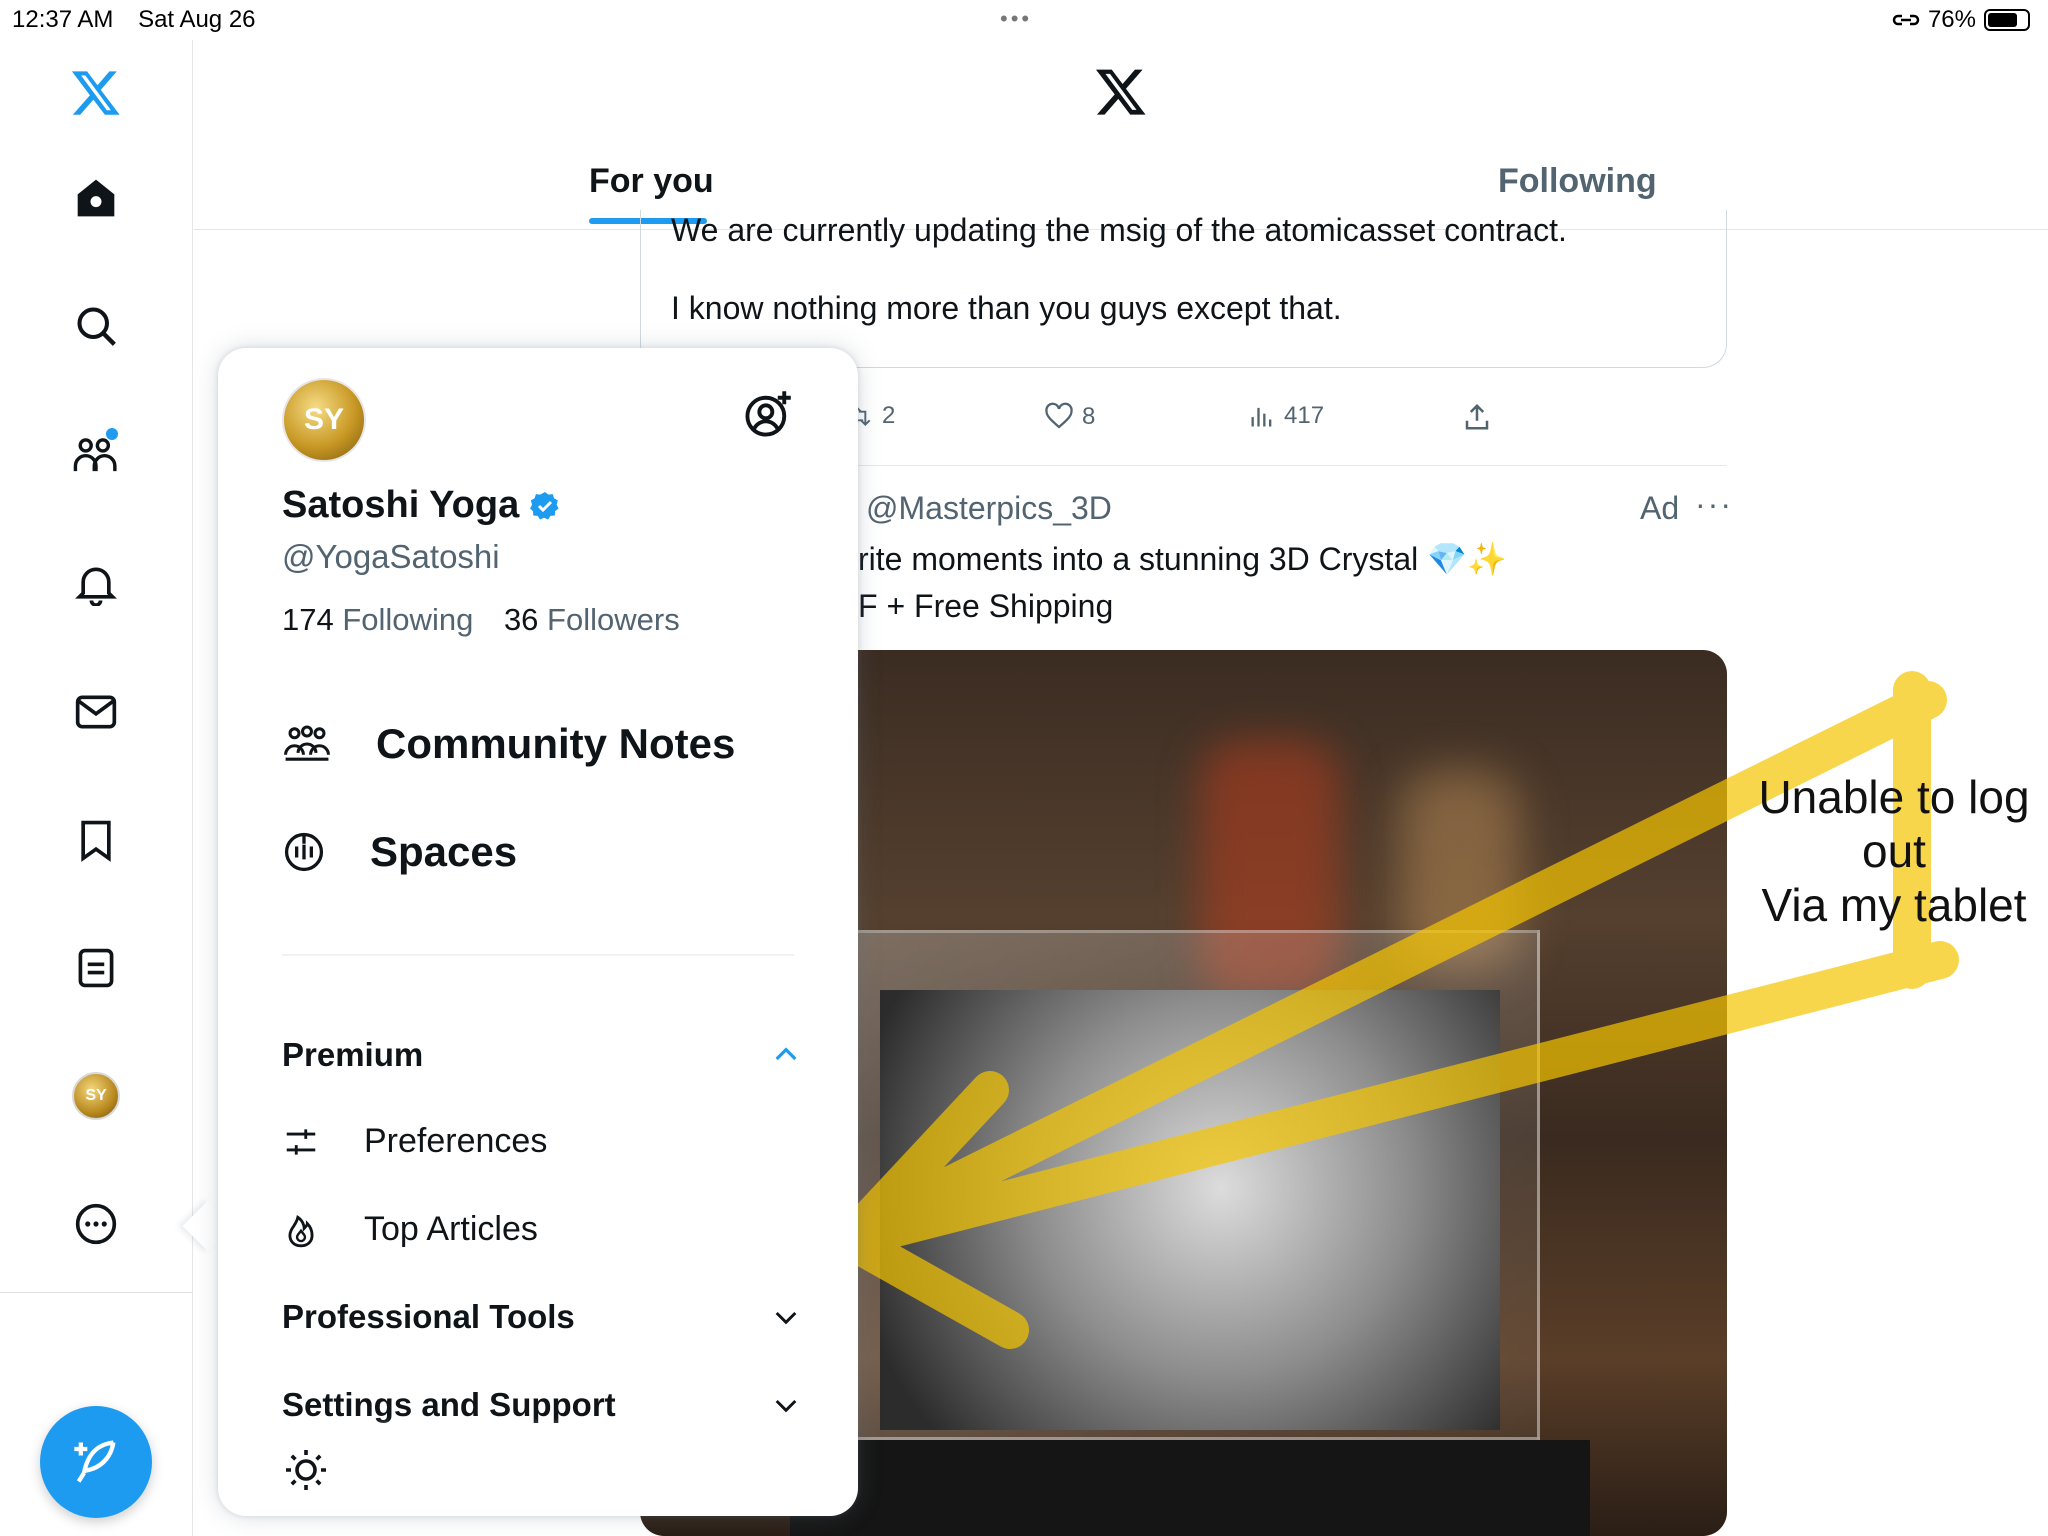  What do you see at coordinates (1894, 905) in the screenshot?
I see `annotation-line: Via my tablet` at bounding box center [1894, 905].